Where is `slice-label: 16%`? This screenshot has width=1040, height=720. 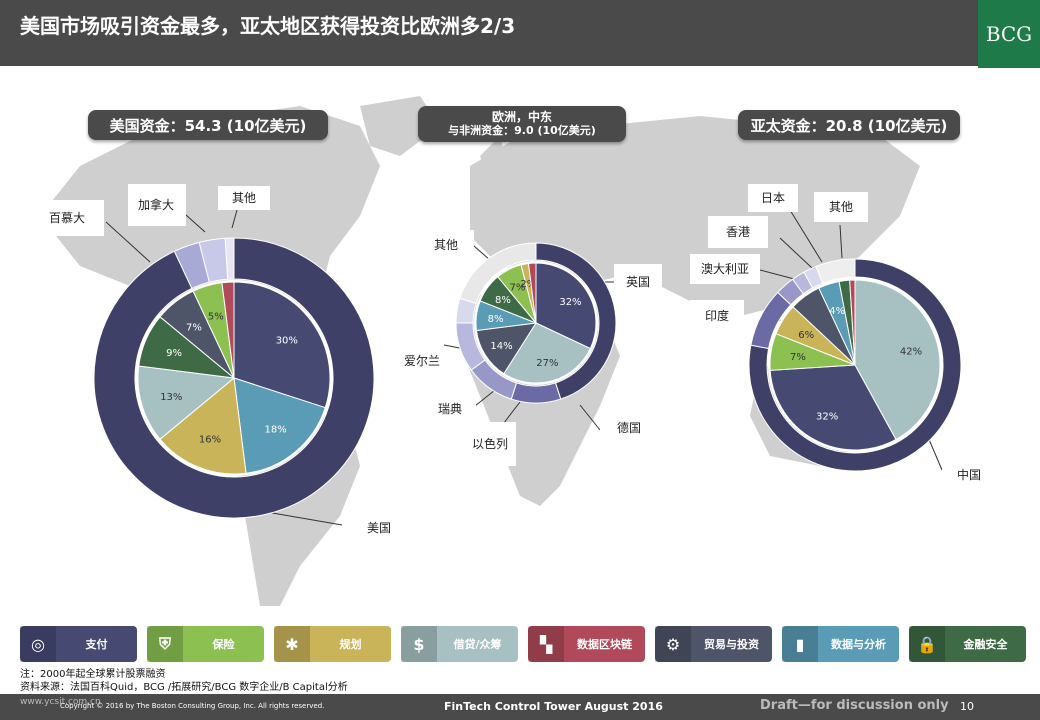 slice-label: 16% is located at coordinates (210, 440).